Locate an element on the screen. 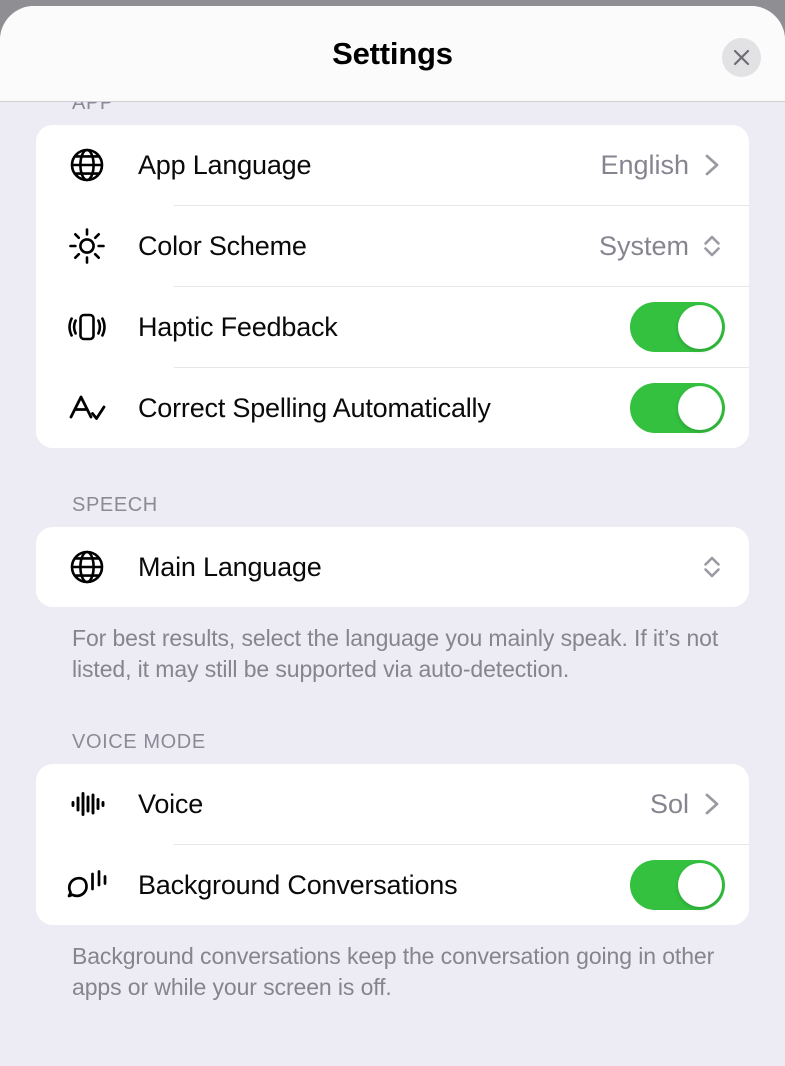 The width and height of the screenshot is (785, 1066). waveform-icon is located at coordinates (87, 804).